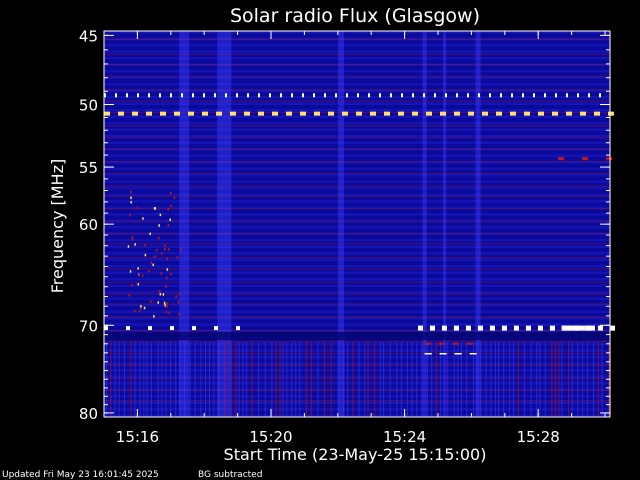 This screenshot has height=480, width=640. What do you see at coordinates (538, 437) in the screenshot?
I see `x-tick-label: 15:28` at bounding box center [538, 437].